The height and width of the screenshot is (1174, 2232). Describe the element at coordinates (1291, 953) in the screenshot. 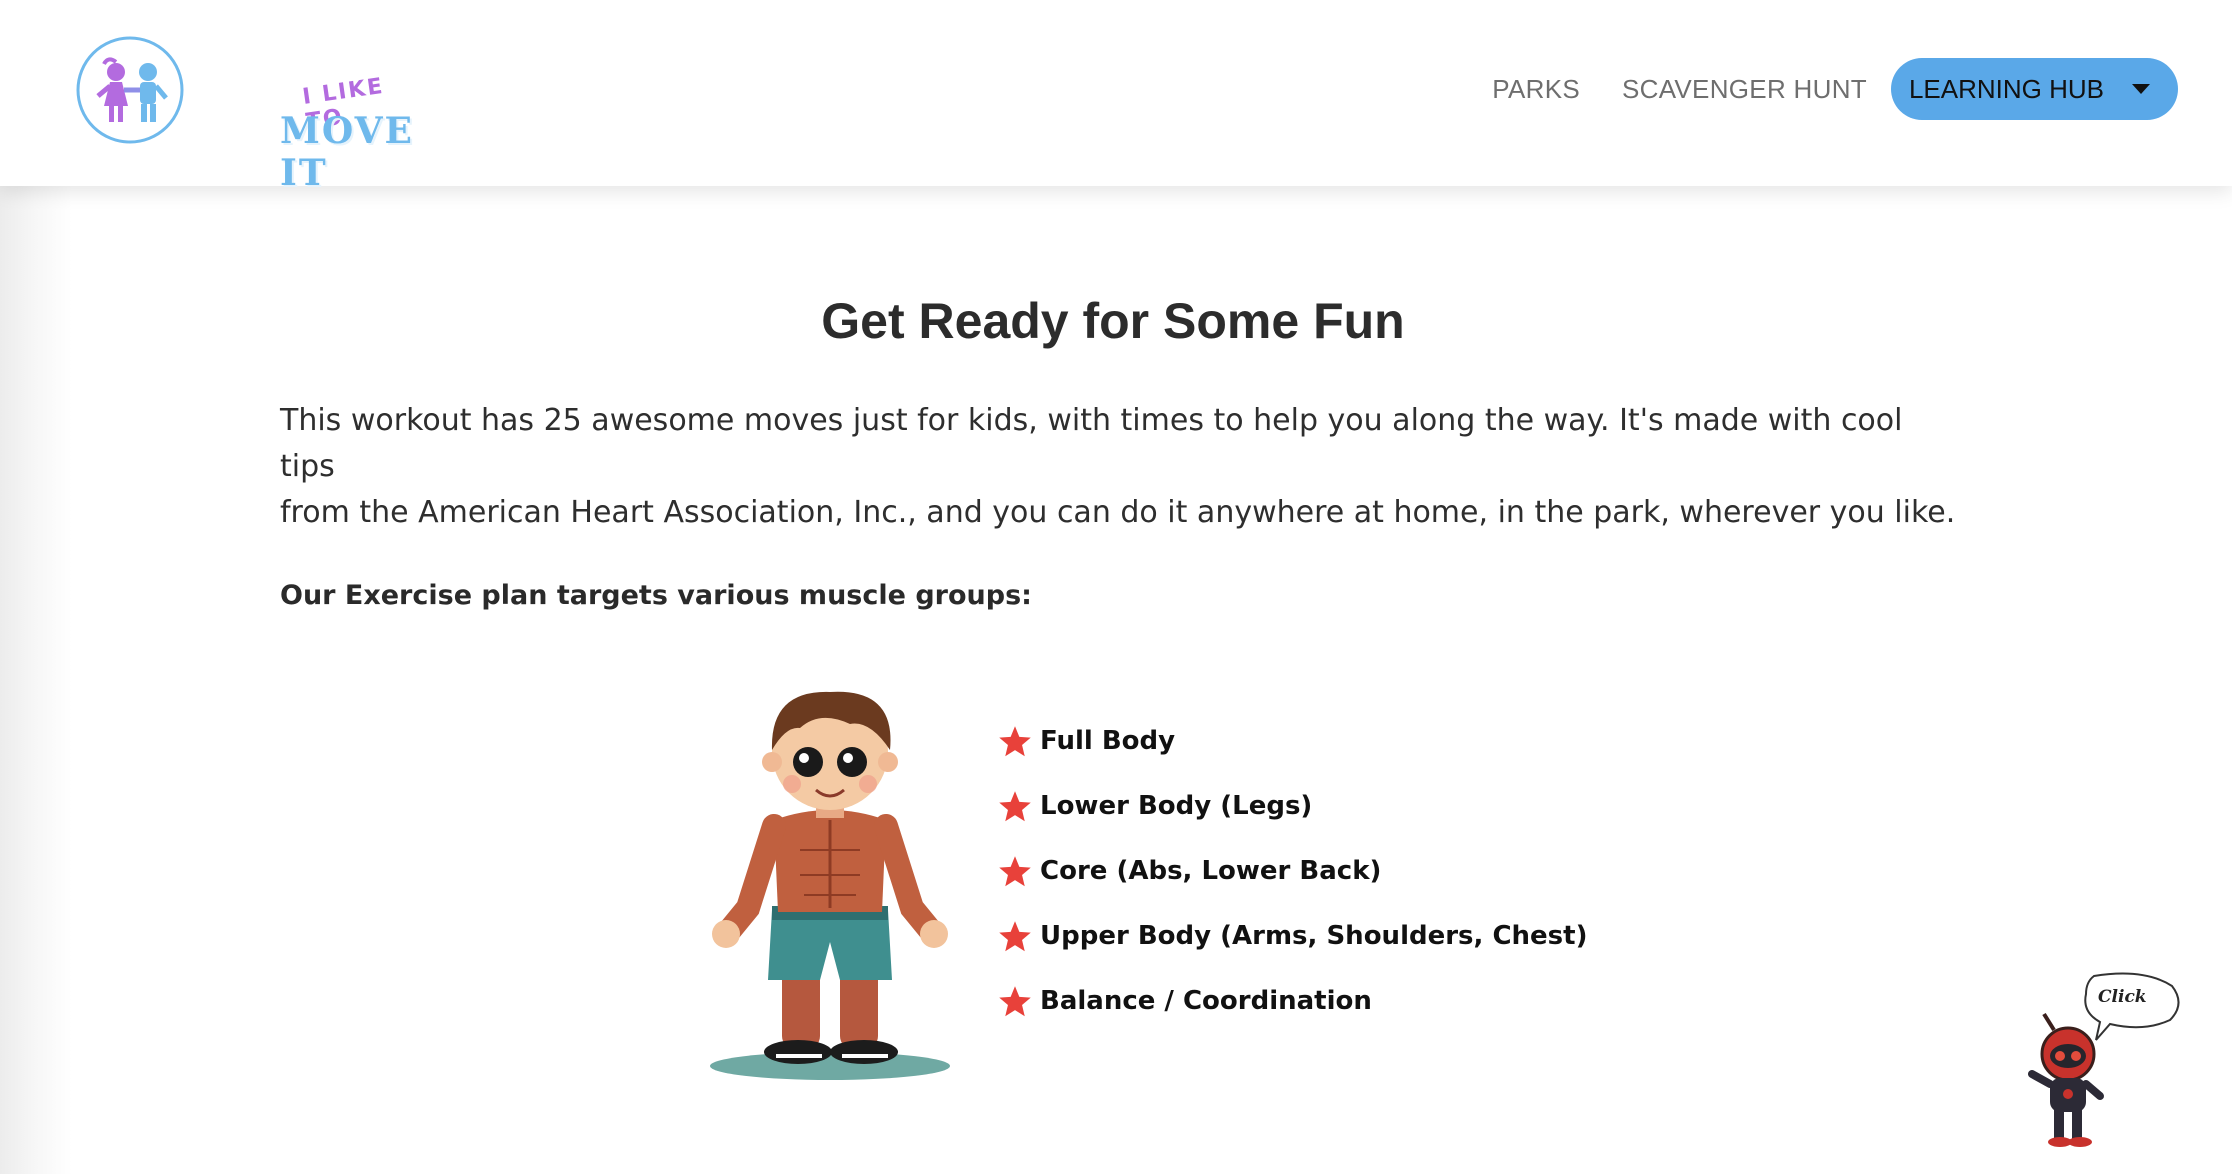

I see `list-item: Upper Body (Arms, Shoulders, Chest)` at that location.